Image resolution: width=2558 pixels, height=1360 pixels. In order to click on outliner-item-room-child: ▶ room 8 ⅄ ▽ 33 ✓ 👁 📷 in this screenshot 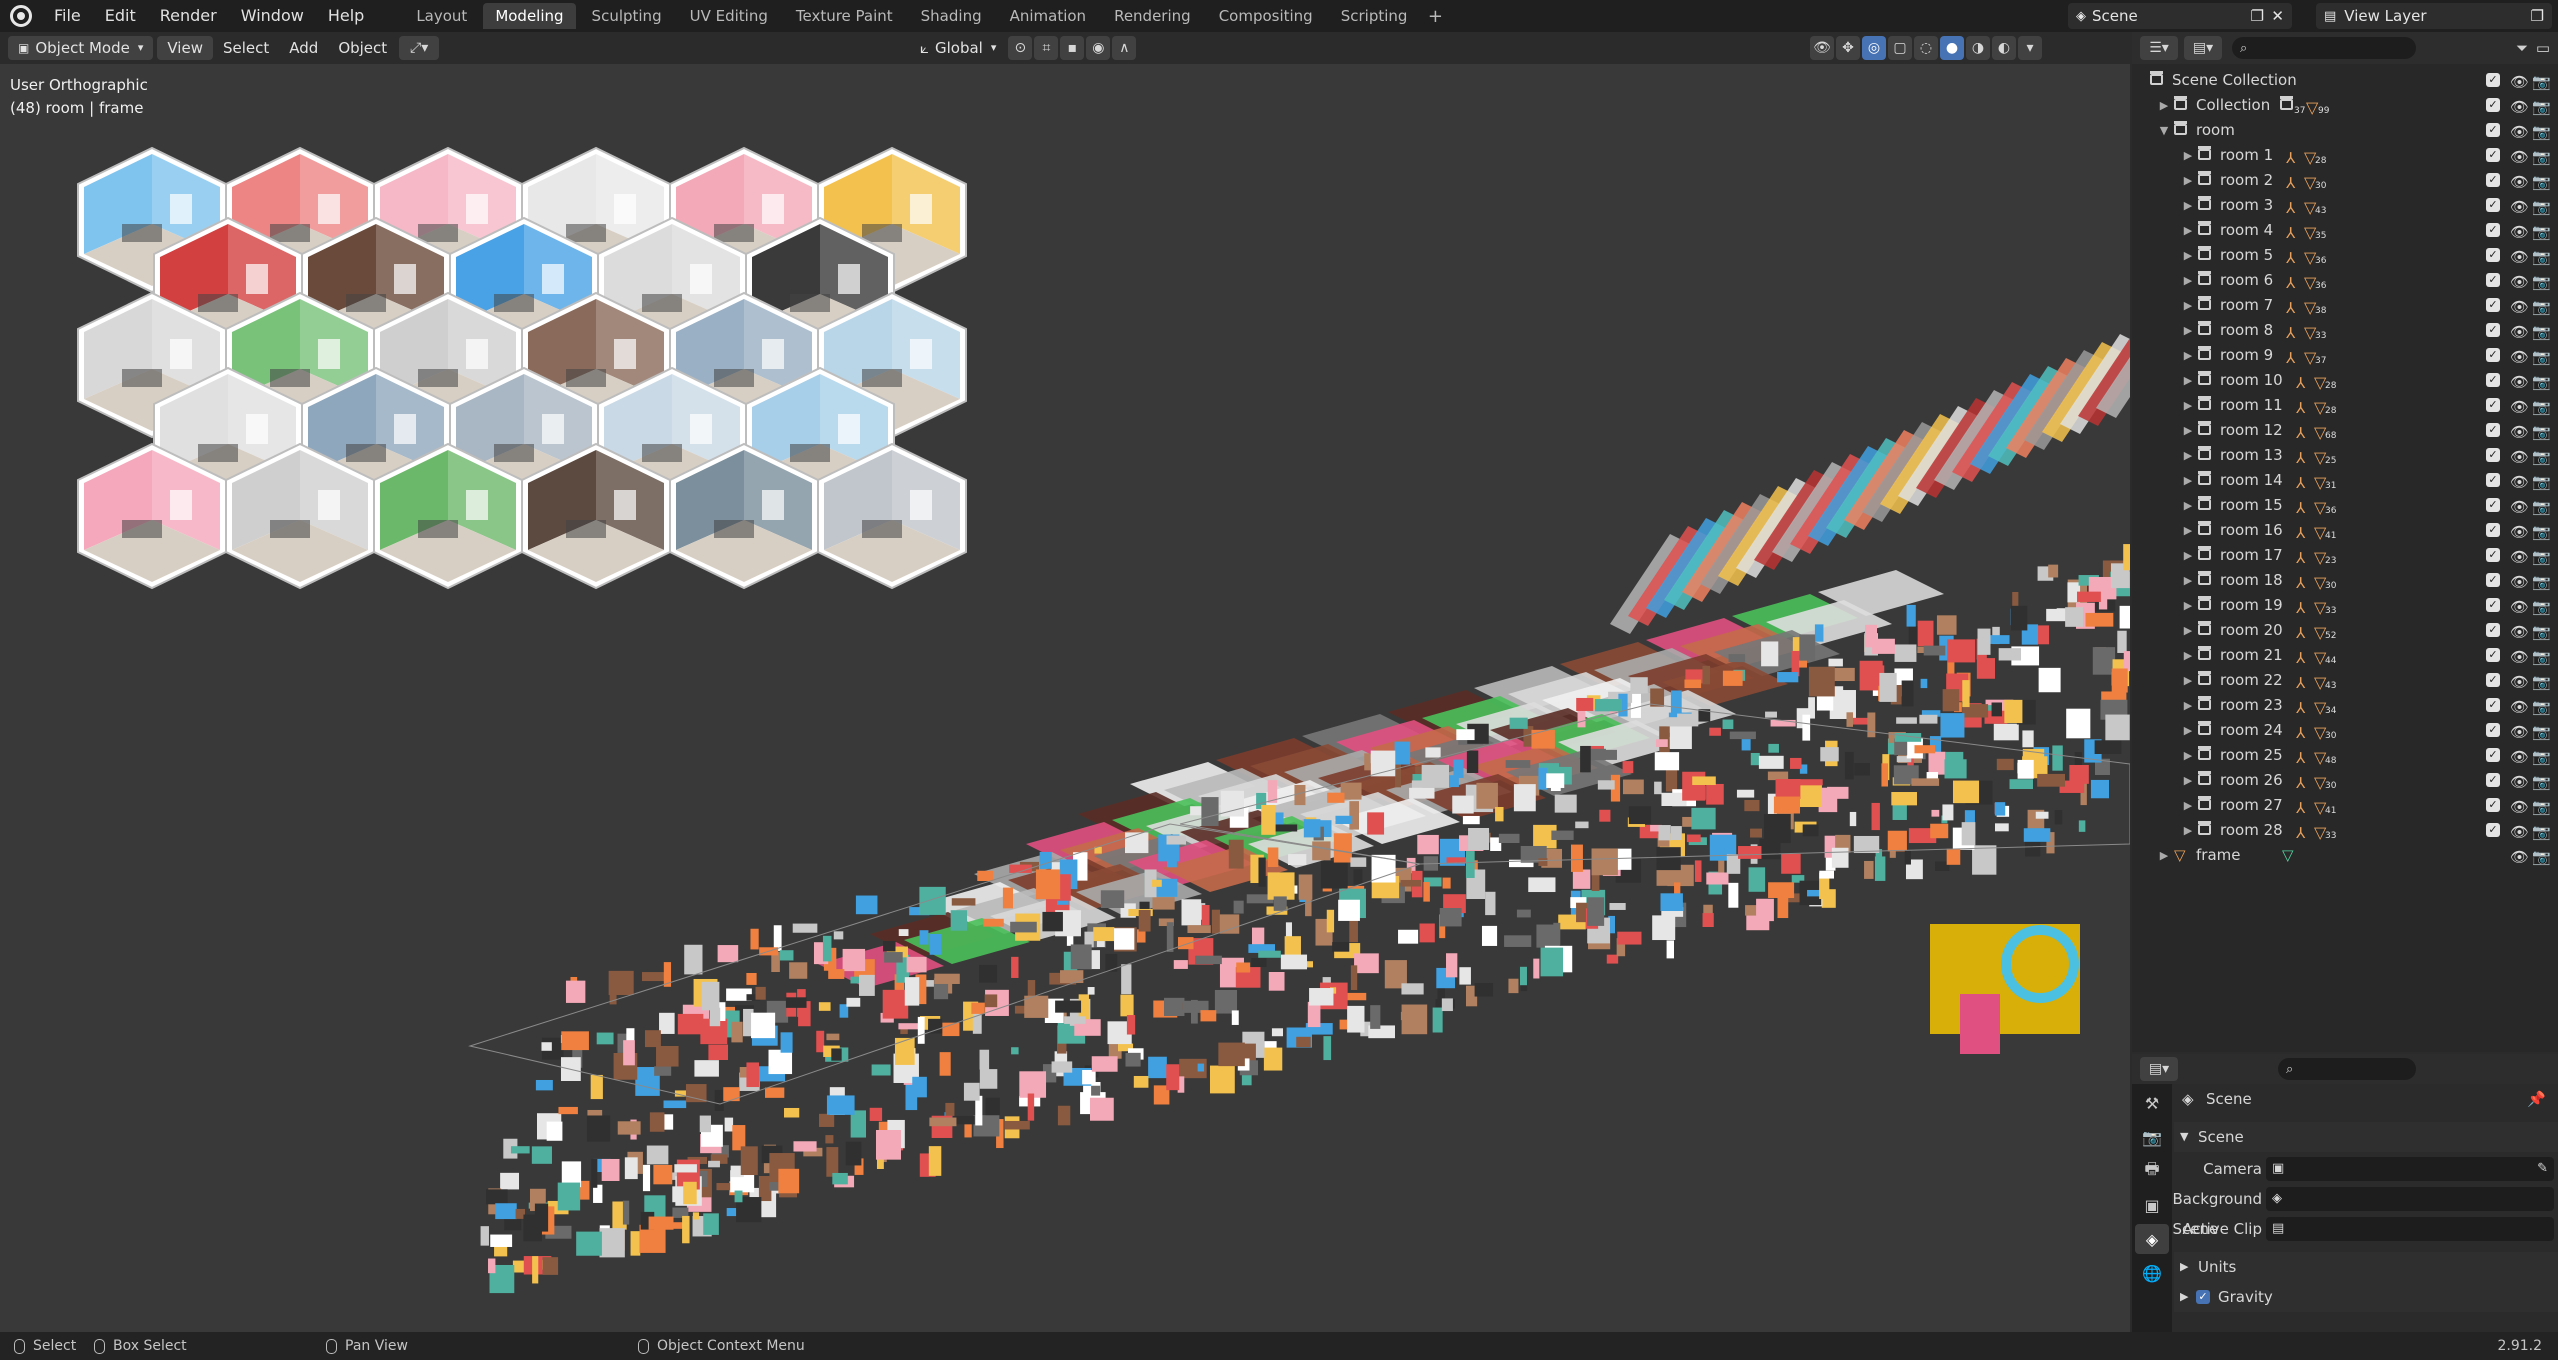, I will do `click(2345, 330)`.